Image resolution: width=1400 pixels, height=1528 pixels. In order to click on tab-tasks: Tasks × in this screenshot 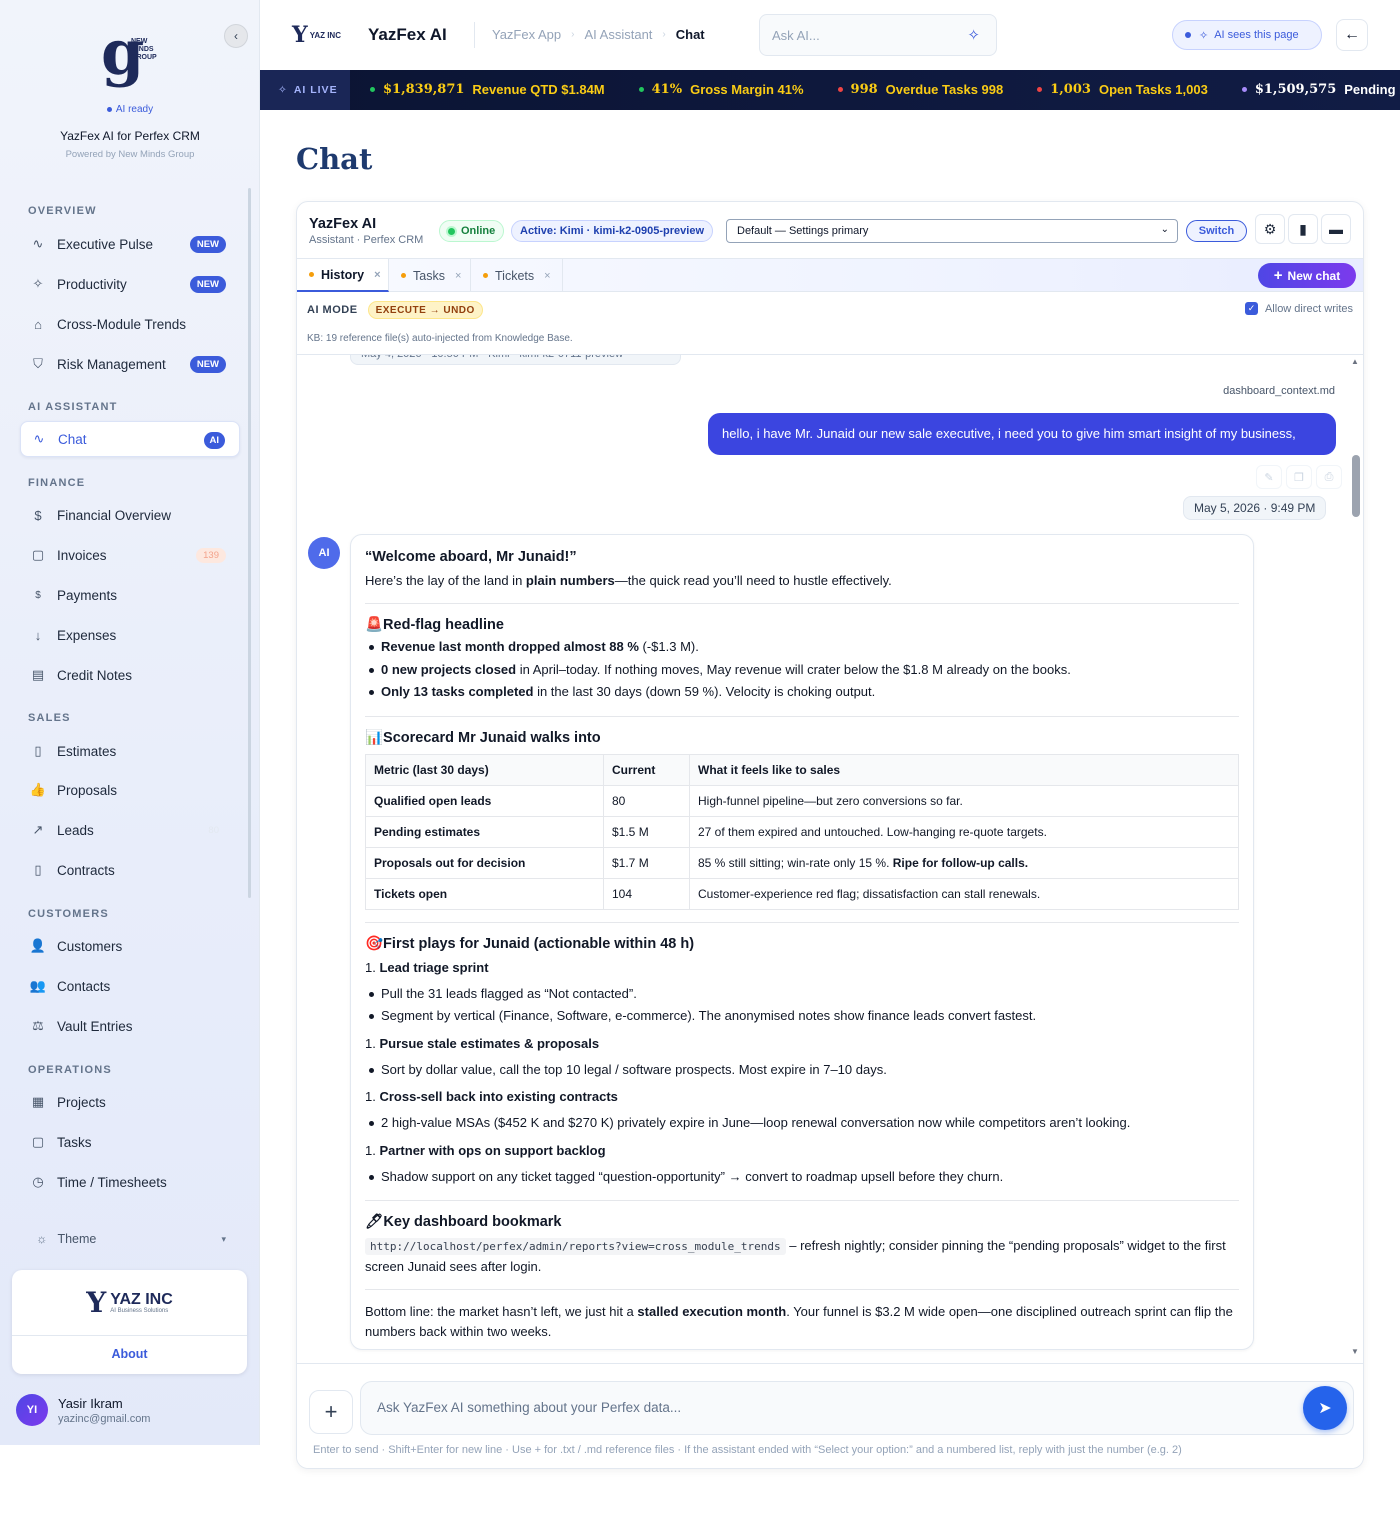, I will do `click(430, 275)`.